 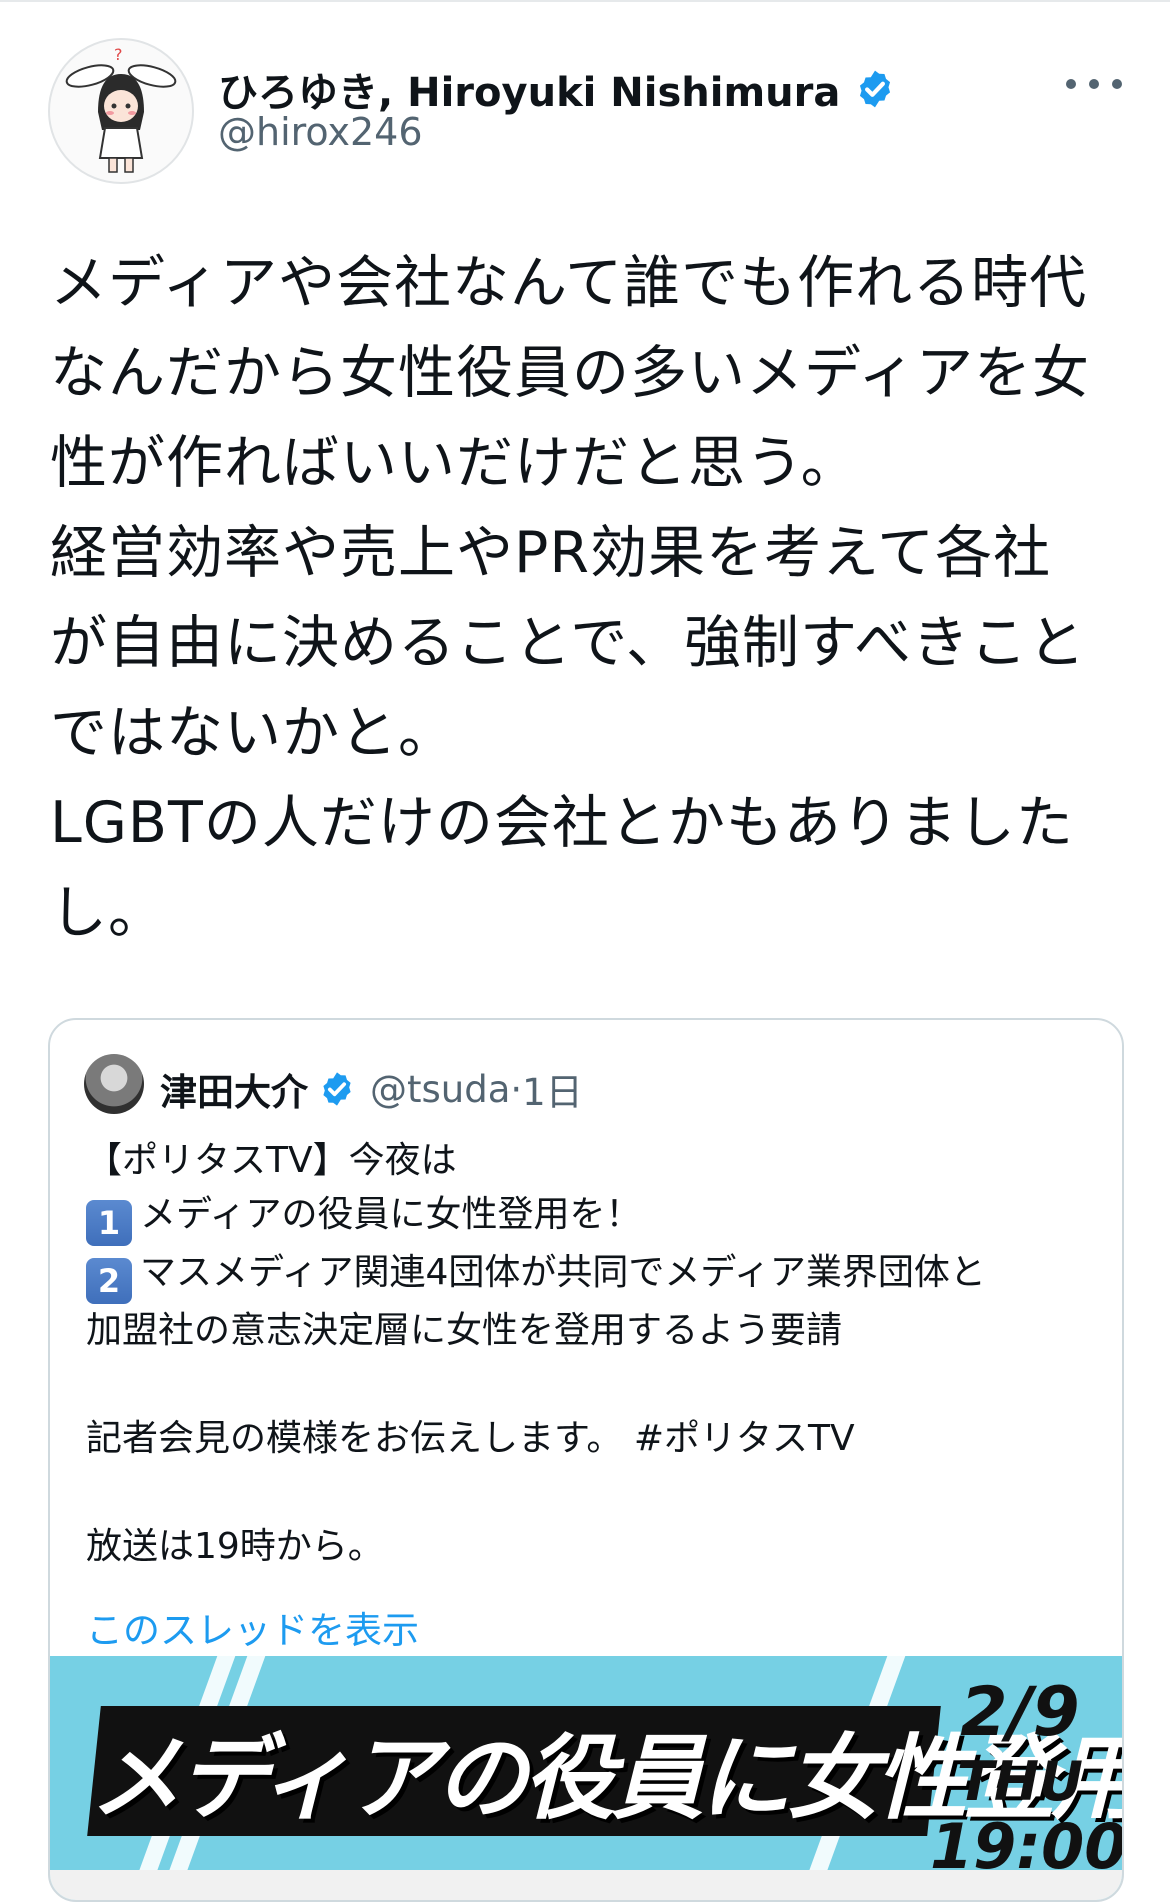 What do you see at coordinates (1020, 1781) in the screenshot?
I see `banner-weekday: THU` at bounding box center [1020, 1781].